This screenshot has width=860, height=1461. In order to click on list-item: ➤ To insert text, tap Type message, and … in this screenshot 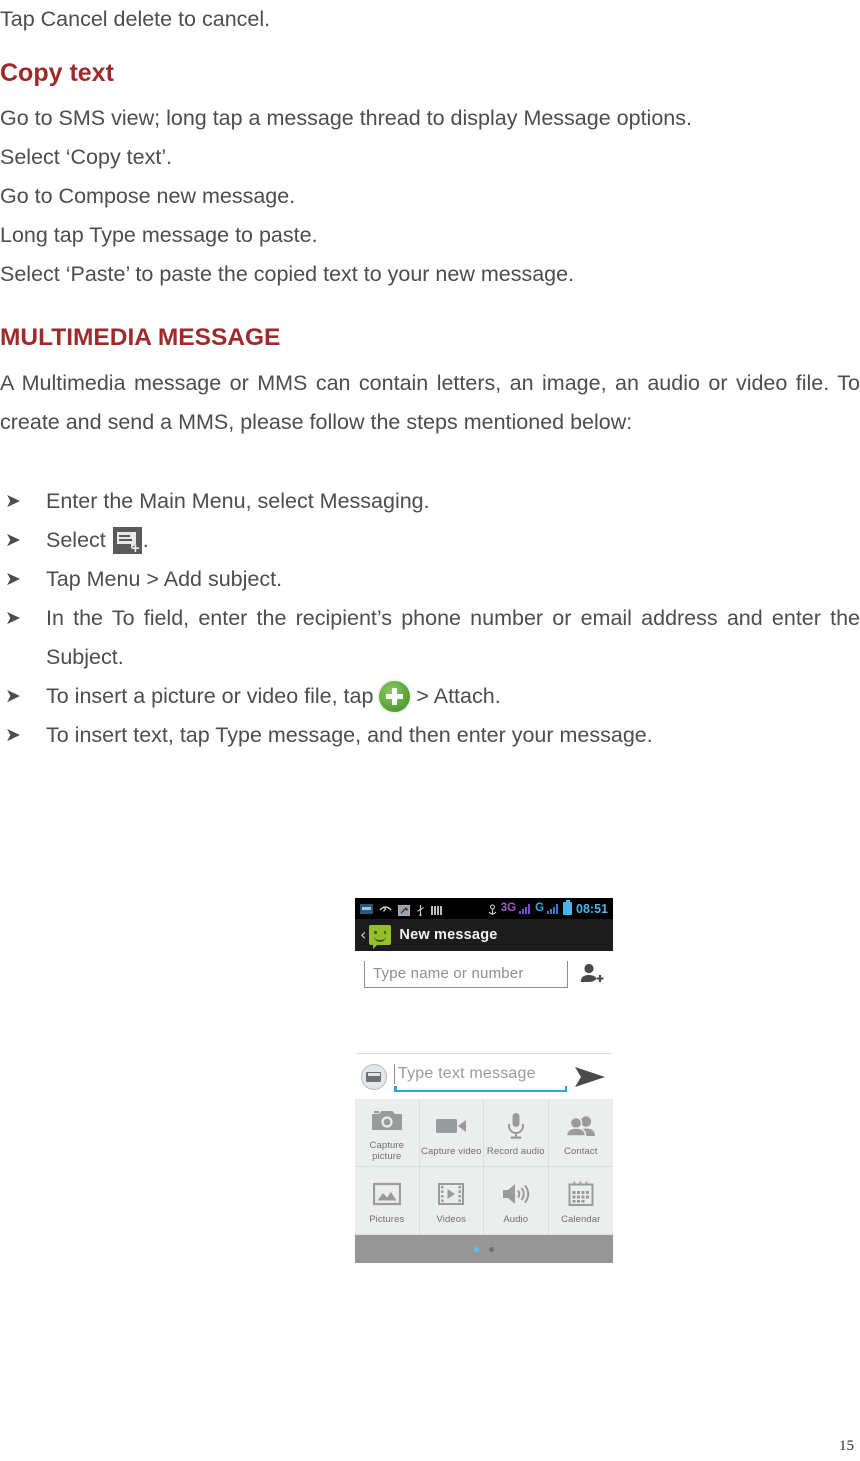, I will do `click(430, 735)`.